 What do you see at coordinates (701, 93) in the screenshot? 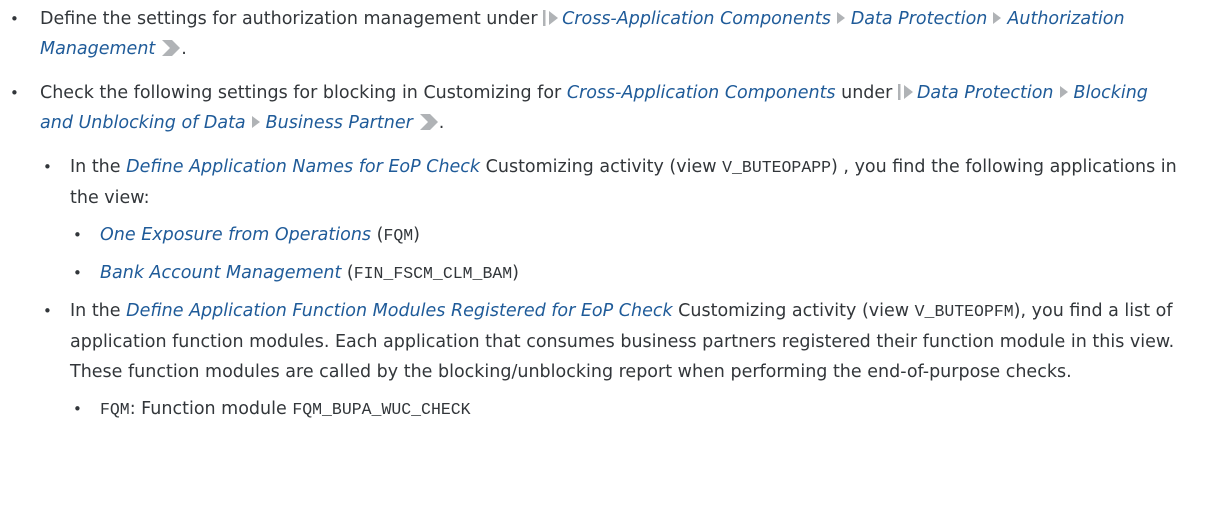
I see `customizing-link: Cross-Application Components` at bounding box center [701, 93].